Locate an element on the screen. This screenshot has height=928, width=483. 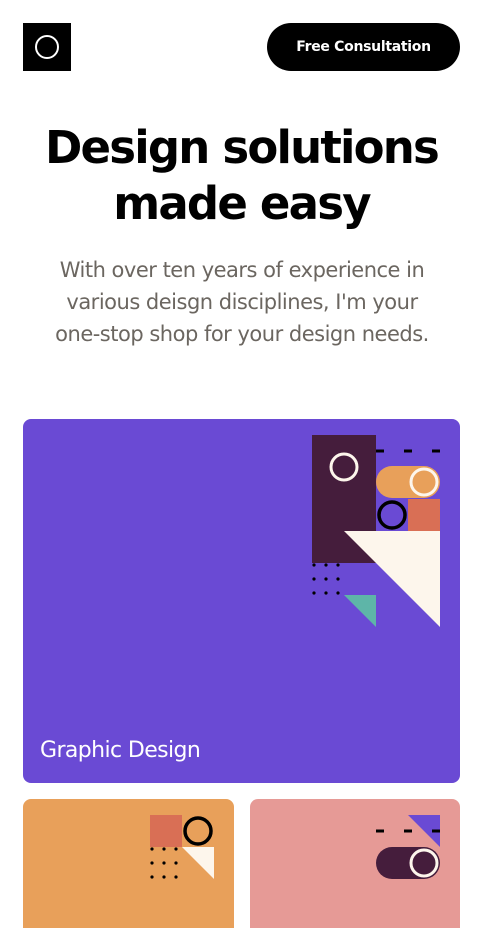
cream-triangle-shape is located at coordinates (198, 863).